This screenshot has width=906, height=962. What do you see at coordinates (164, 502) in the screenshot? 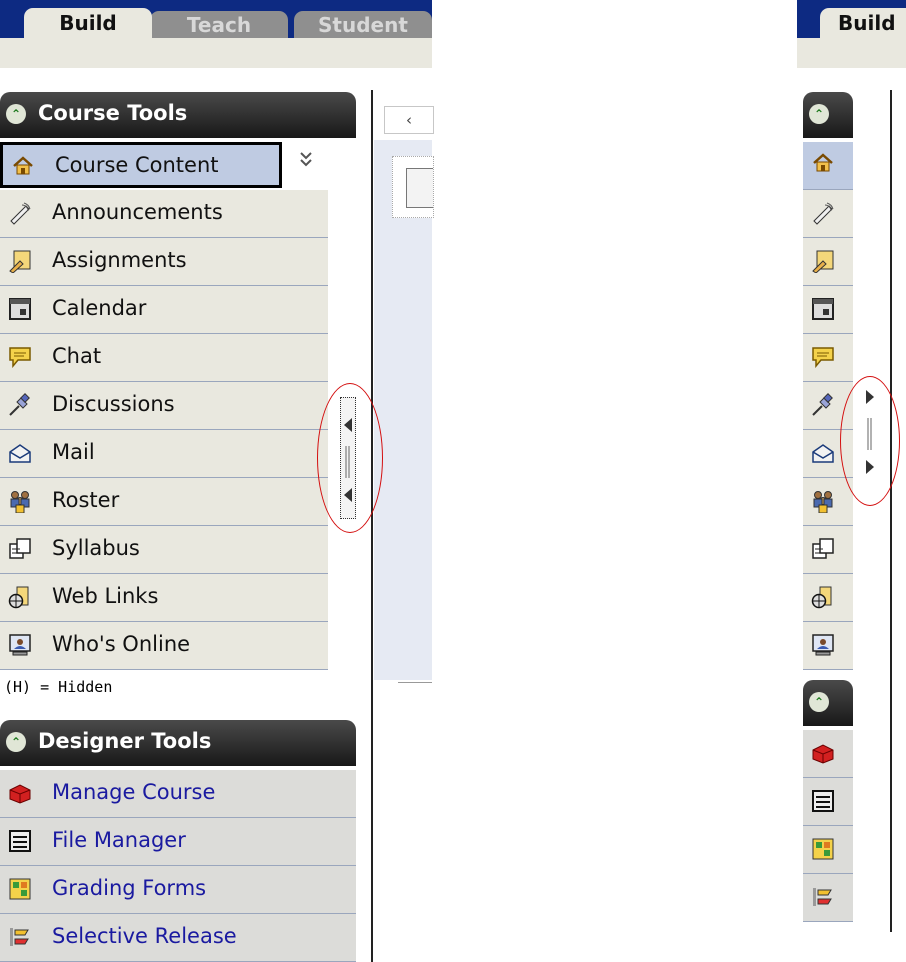
I see `sidebar-item-roster: Roster` at bounding box center [164, 502].